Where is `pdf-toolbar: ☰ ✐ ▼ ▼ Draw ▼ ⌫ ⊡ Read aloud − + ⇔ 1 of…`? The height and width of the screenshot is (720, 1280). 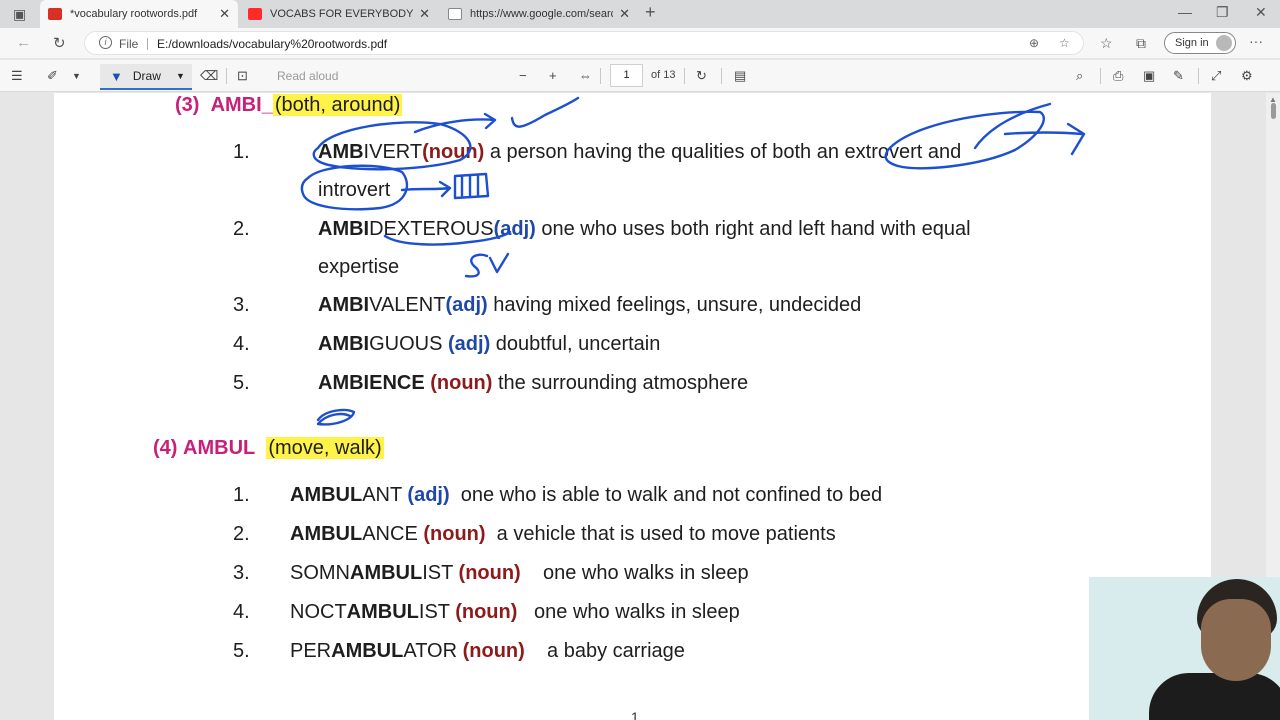
pdf-toolbar: ☰ ✐ ▼ ▼ Draw ▼ ⌫ ⊡ Read aloud − + ⇔ 1 of… is located at coordinates (640, 76).